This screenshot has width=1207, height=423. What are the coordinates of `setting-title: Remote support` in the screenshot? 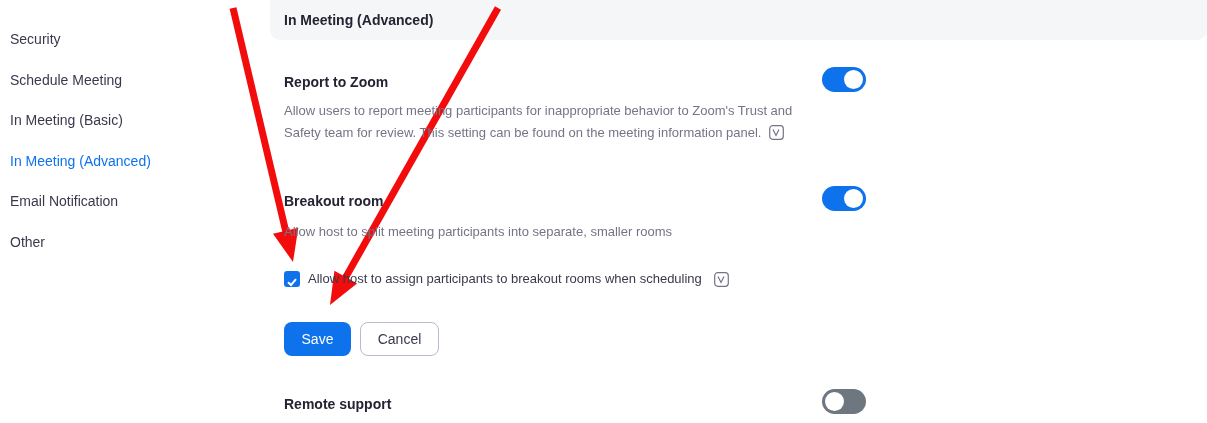 It's located at (338, 404).